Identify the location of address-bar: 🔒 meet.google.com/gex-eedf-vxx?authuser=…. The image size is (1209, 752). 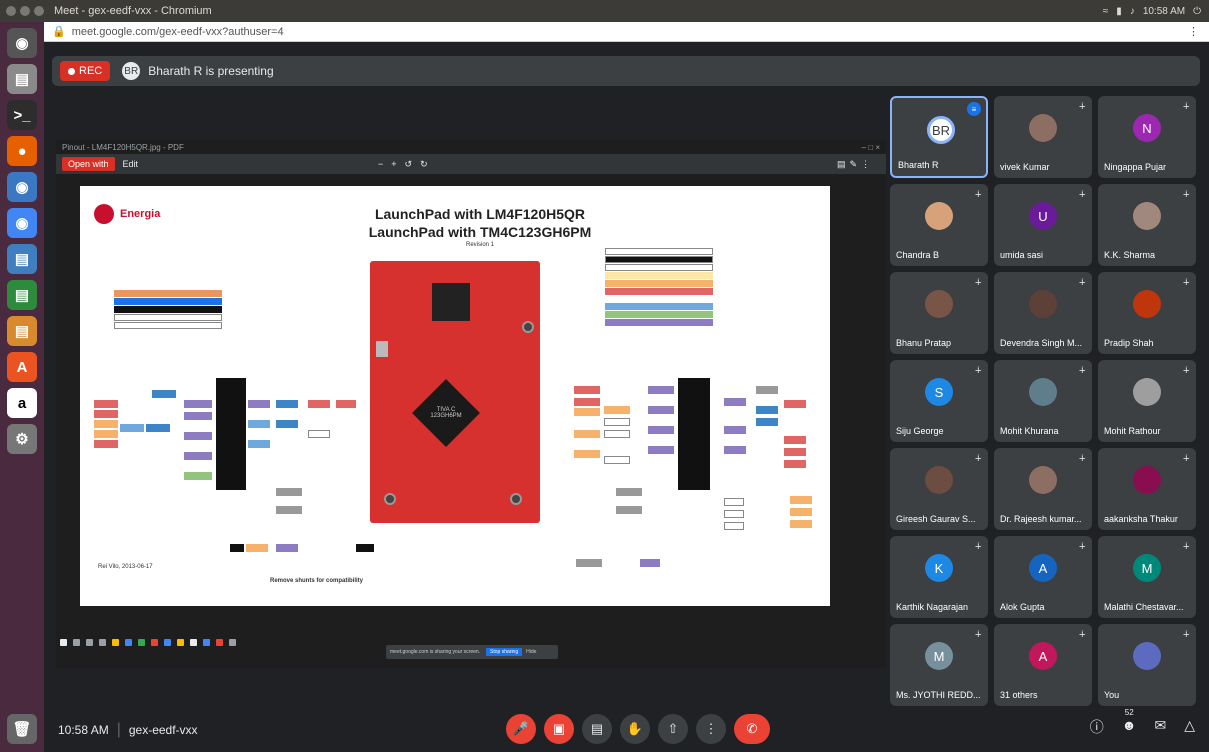
(626, 32).